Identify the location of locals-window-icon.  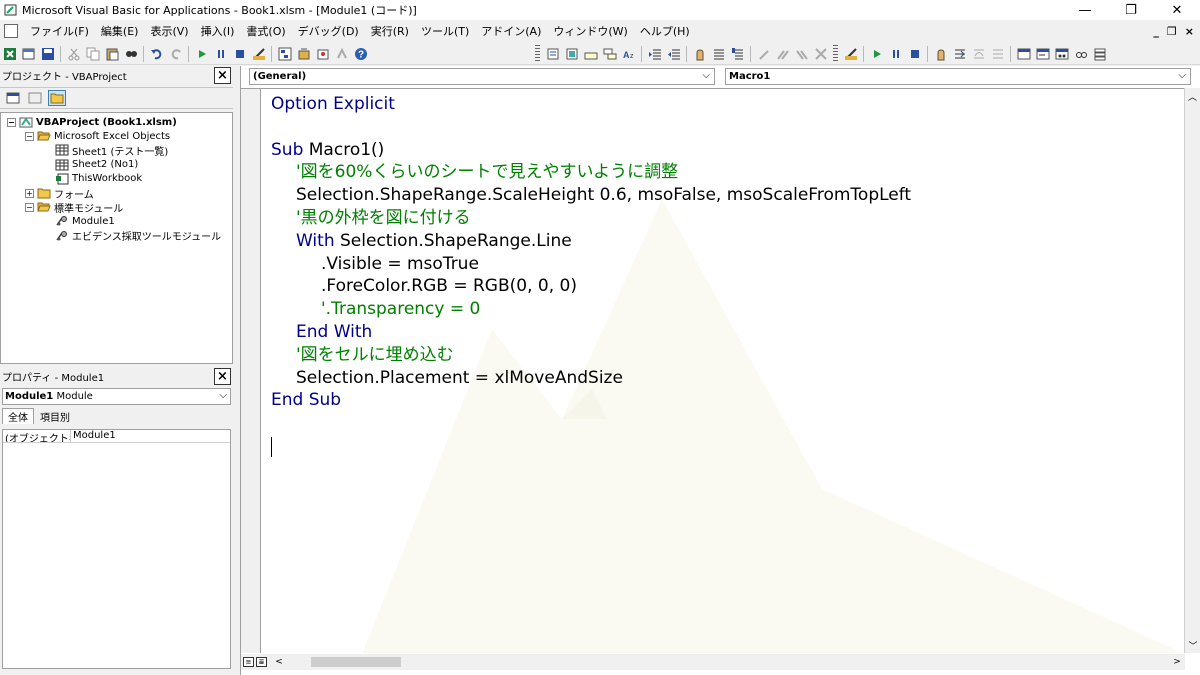
(1023, 54).